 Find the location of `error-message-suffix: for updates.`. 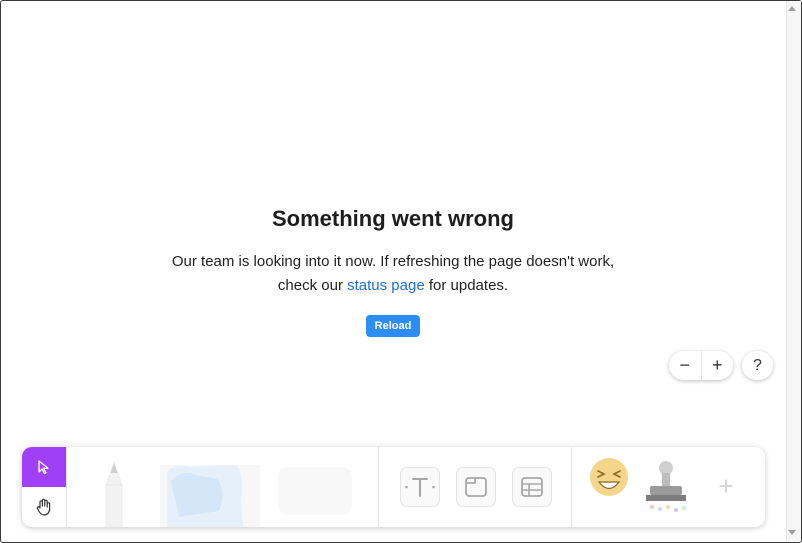

error-message-suffix: for updates. is located at coordinates (466, 285).